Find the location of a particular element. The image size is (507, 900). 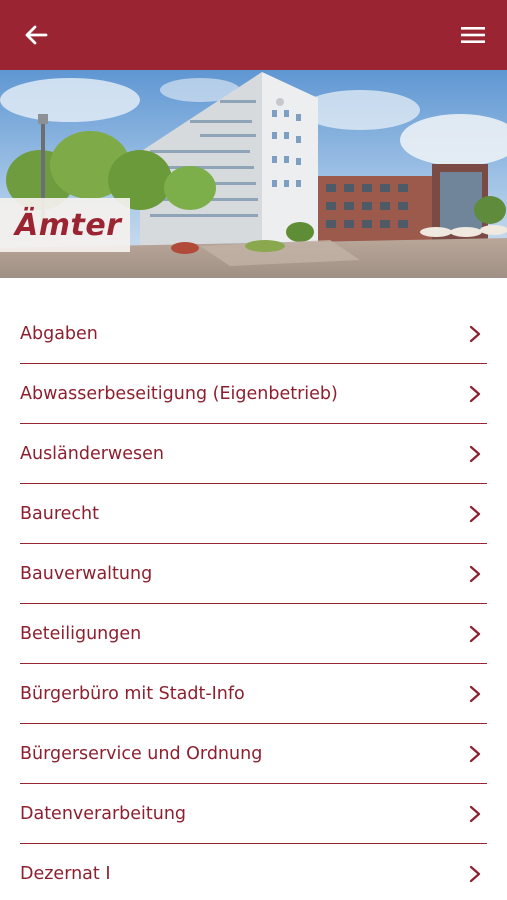

list-item-label: Abwasserbeseitigung (Eigenbetrieb) is located at coordinates (179, 393).